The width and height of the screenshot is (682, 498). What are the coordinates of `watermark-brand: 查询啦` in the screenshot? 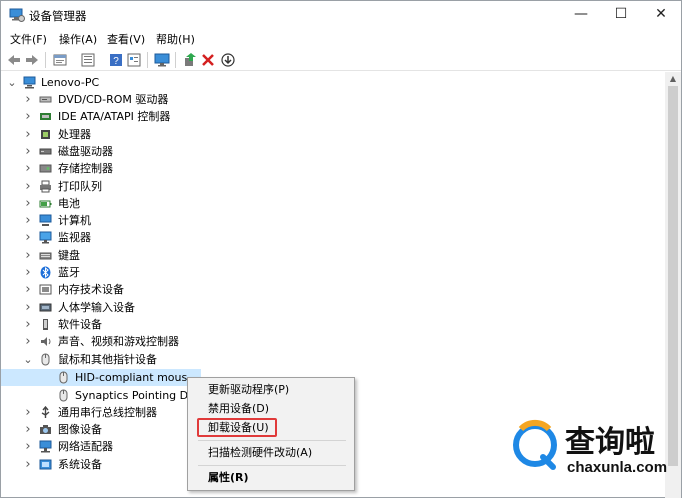 It's located at (610, 442).